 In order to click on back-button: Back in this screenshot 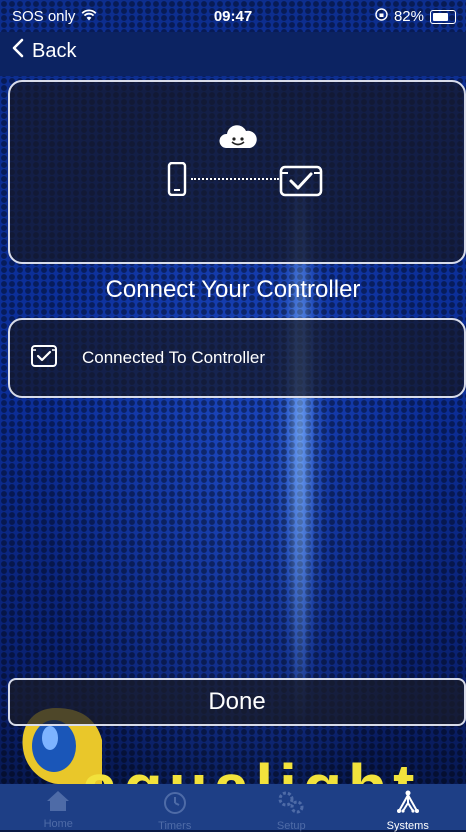, I will do `click(44, 51)`.